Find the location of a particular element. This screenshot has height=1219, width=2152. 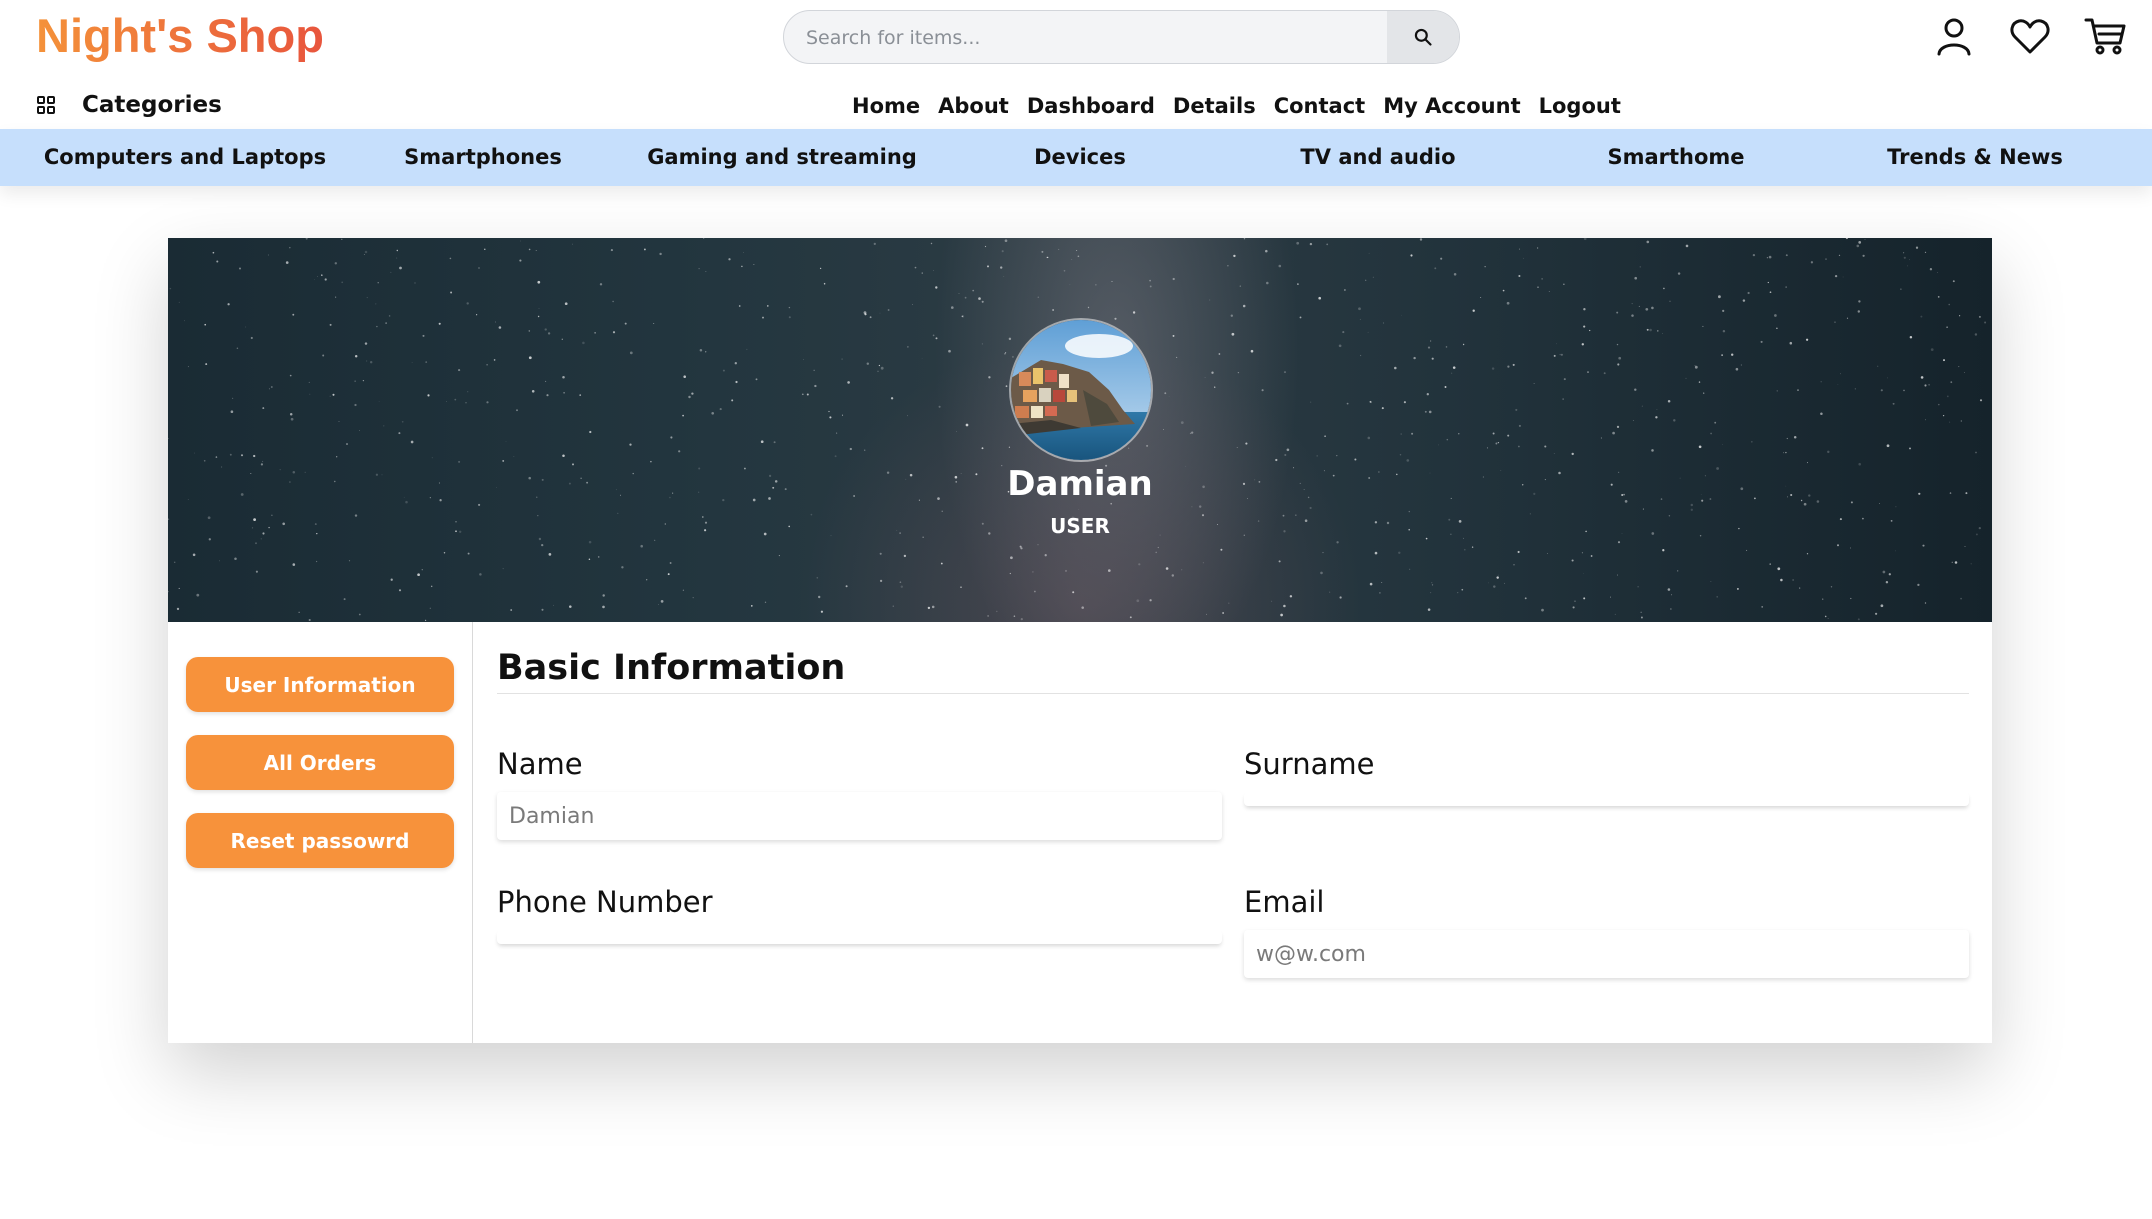

nav-link-details: Details is located at coordinates (1214, 106).